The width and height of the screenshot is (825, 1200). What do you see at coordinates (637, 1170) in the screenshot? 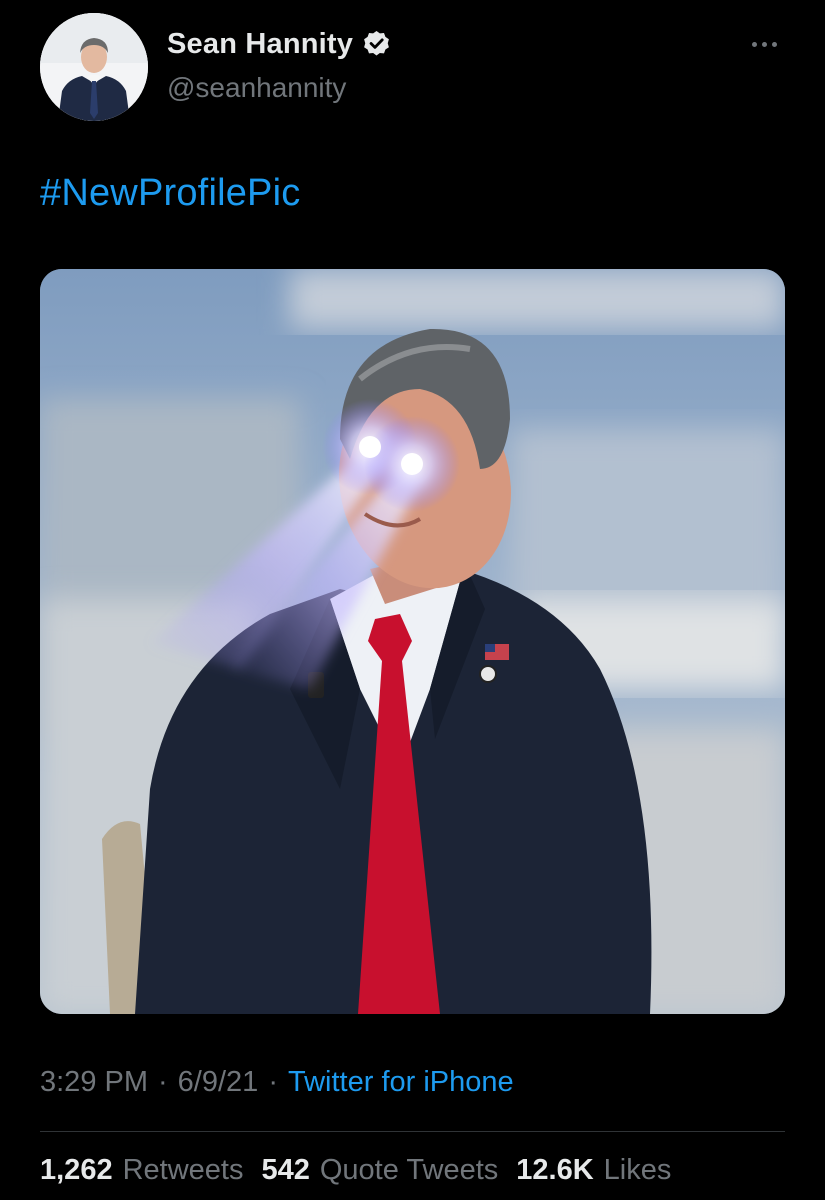
I see `likes-label: Likes` at bounding box center [637, 1170].